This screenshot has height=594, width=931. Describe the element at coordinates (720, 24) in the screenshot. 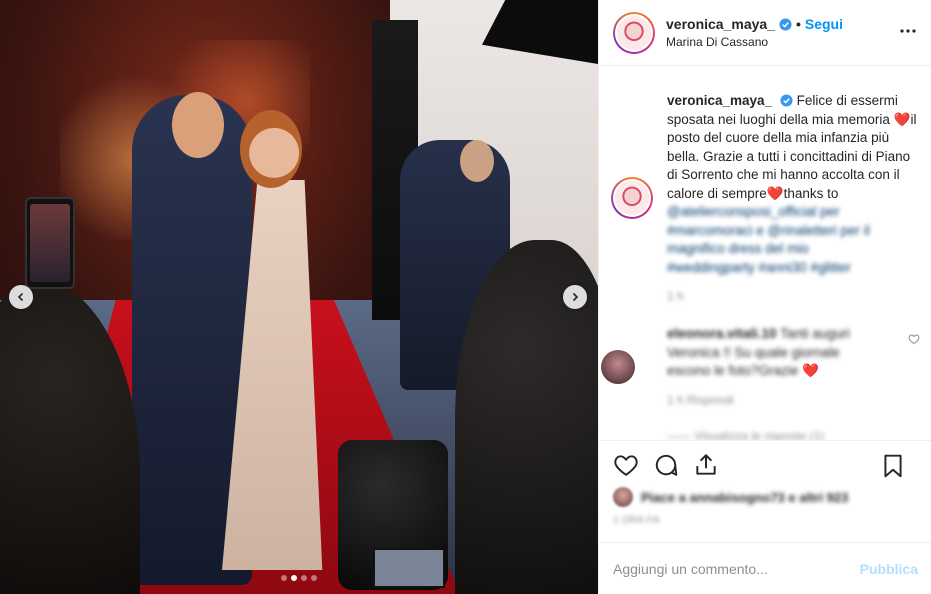

I see `username: veronica_maya_` at that location.